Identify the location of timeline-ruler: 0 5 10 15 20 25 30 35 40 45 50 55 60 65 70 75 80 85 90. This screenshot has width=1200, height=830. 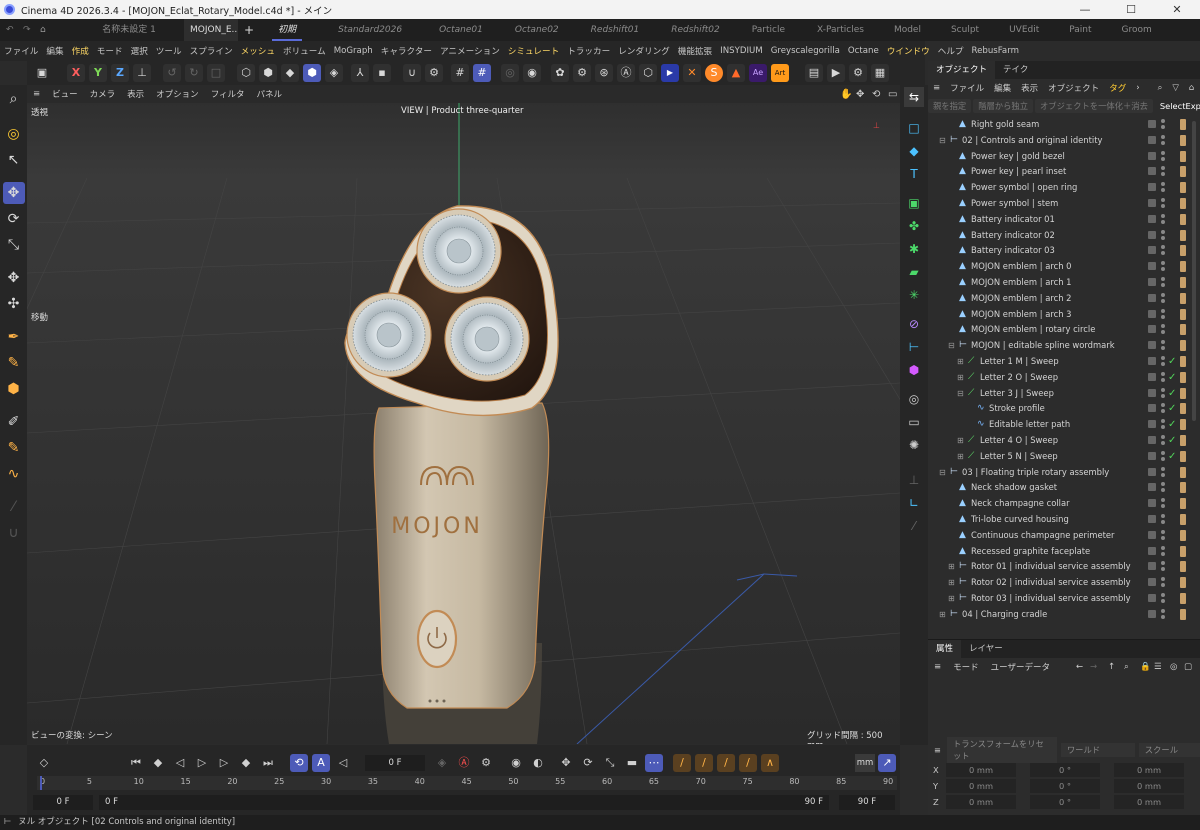
(467, 783).